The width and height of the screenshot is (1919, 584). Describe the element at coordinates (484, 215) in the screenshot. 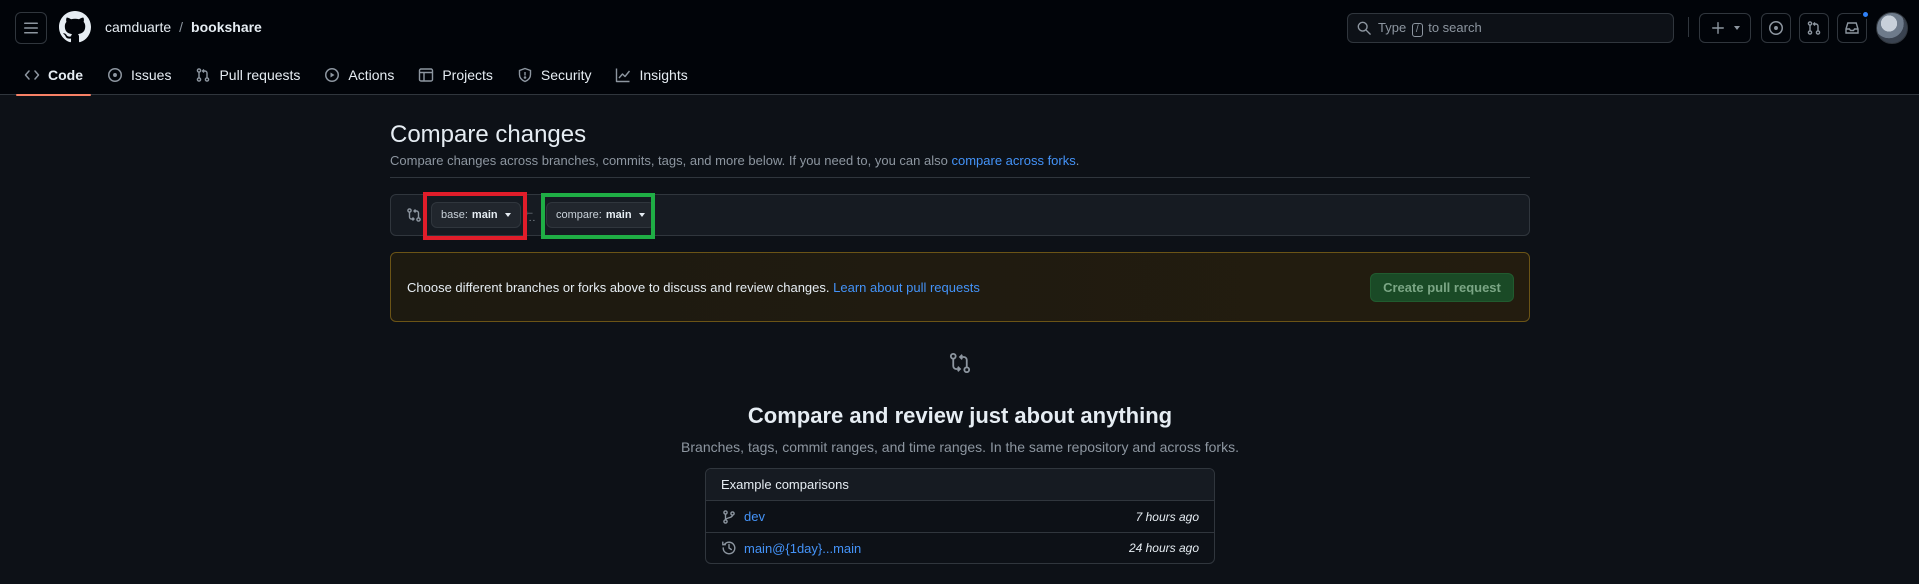

I see `base-branch-name: main` at that location.